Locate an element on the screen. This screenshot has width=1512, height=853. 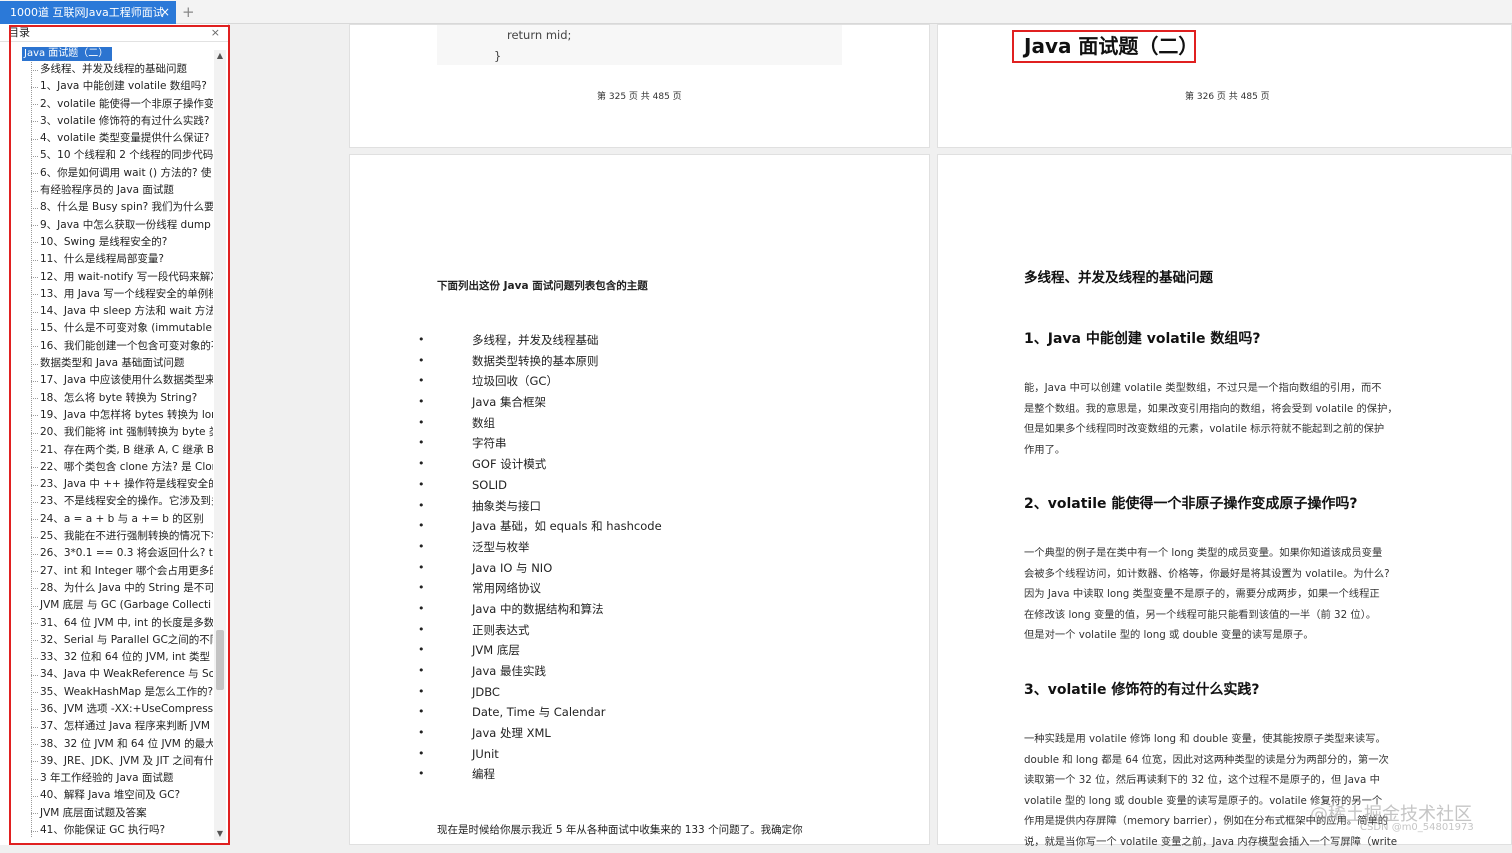
topic-item: 常用网络协议 is located at coordinates (540, 588).